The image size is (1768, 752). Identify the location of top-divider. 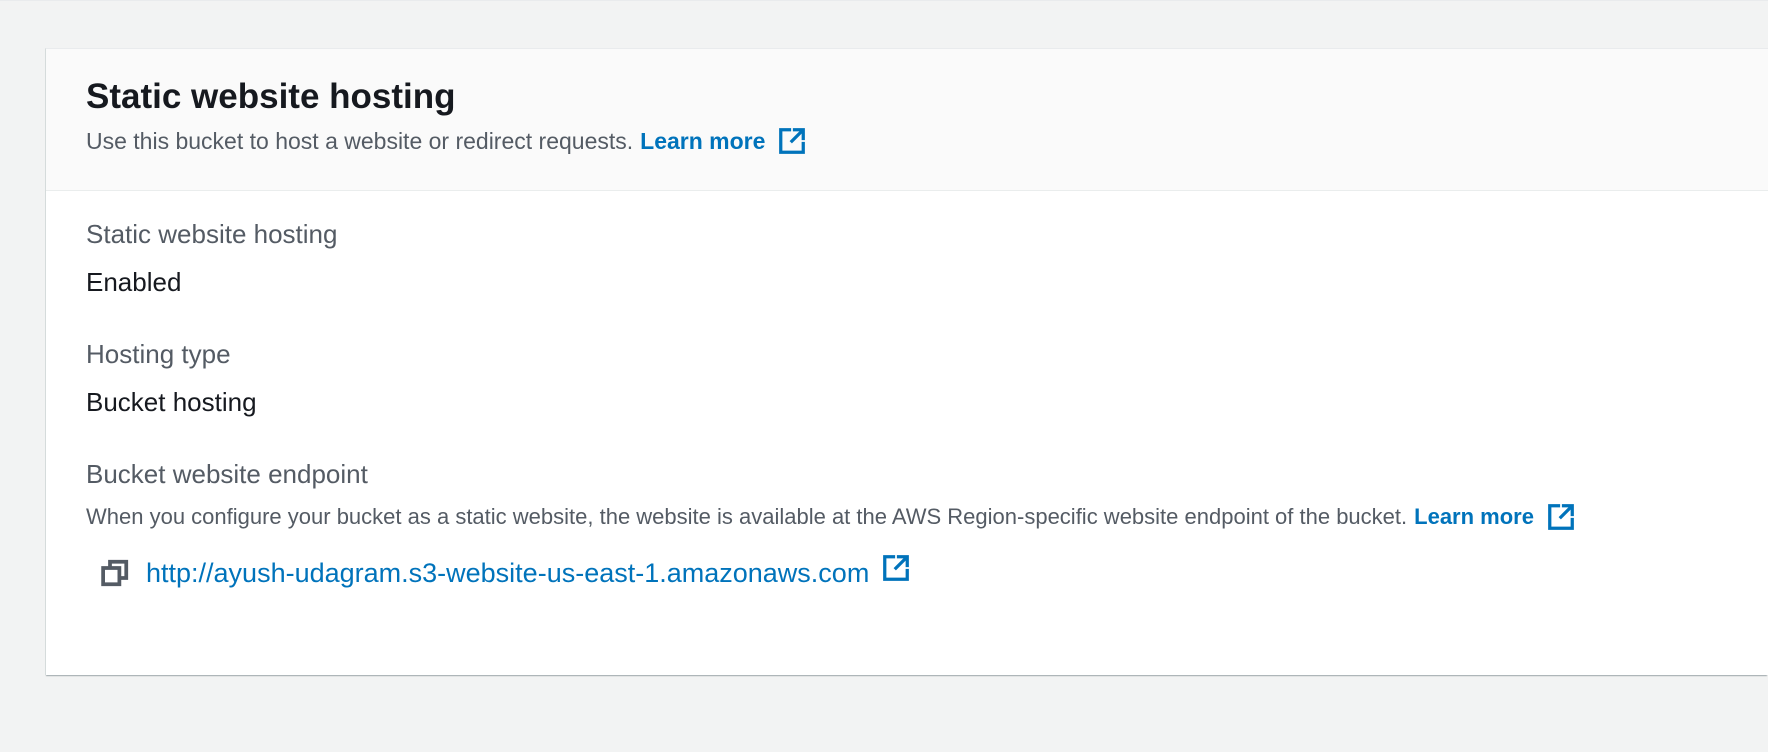
(884, 0).